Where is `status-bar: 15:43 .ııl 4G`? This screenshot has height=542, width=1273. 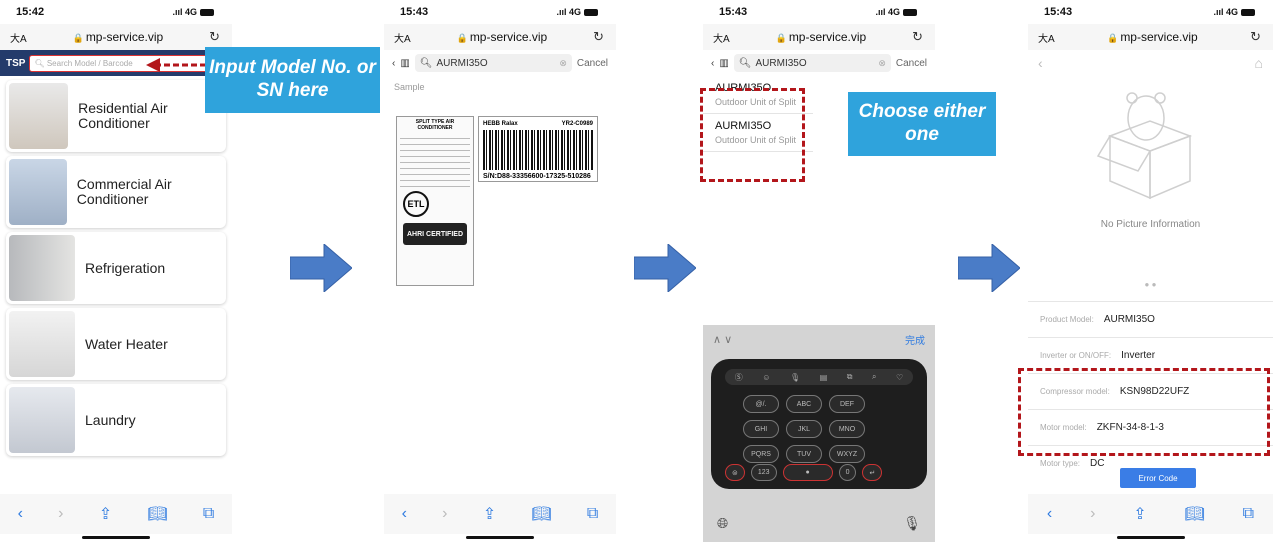 status-bar: 15:43 .ııl 4G is located at coordinates (500, 12).